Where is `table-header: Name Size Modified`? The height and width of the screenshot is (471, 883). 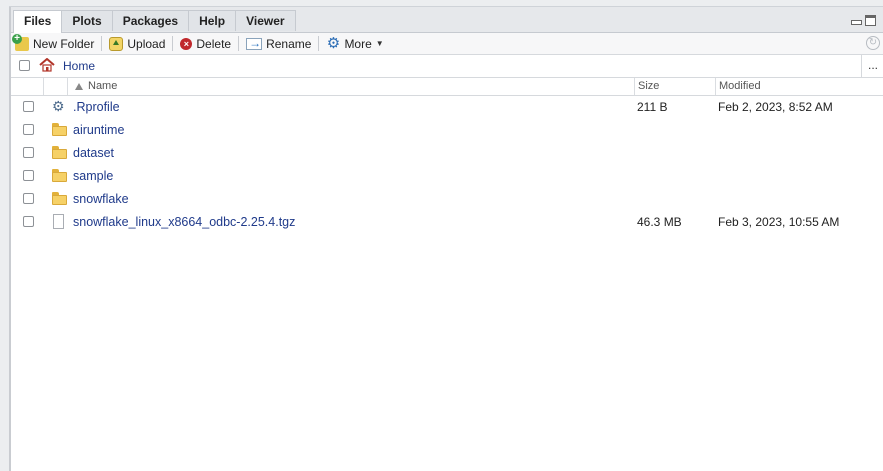
table-header: Name Size Modified is located at coordinates (447, 87).